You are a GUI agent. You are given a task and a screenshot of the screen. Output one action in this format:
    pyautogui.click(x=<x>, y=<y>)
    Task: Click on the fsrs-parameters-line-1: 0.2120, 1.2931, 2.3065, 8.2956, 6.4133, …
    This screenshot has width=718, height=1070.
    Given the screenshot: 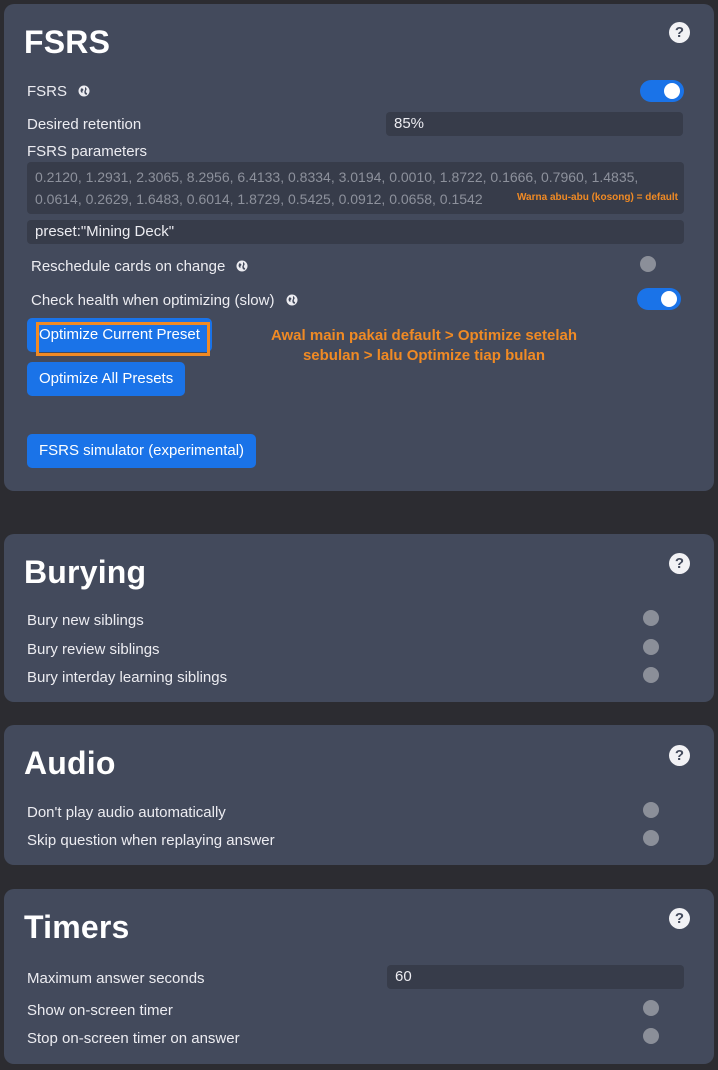 What is the action you would take?
    pyautogui.click(x=337, y=177)
    